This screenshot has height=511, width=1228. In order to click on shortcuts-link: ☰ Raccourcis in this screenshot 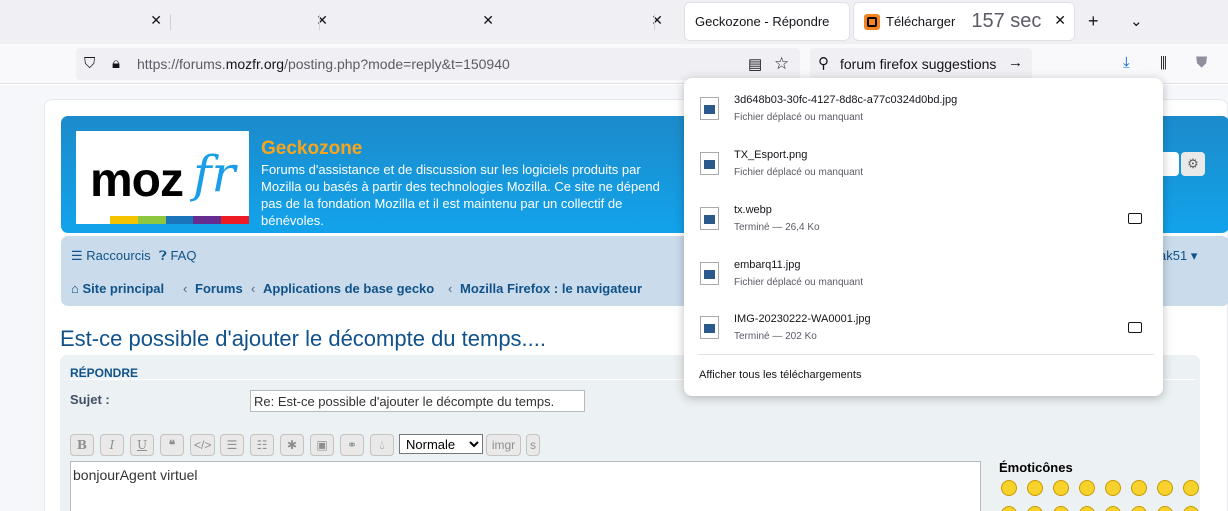, I will do `click(111, 256)`.